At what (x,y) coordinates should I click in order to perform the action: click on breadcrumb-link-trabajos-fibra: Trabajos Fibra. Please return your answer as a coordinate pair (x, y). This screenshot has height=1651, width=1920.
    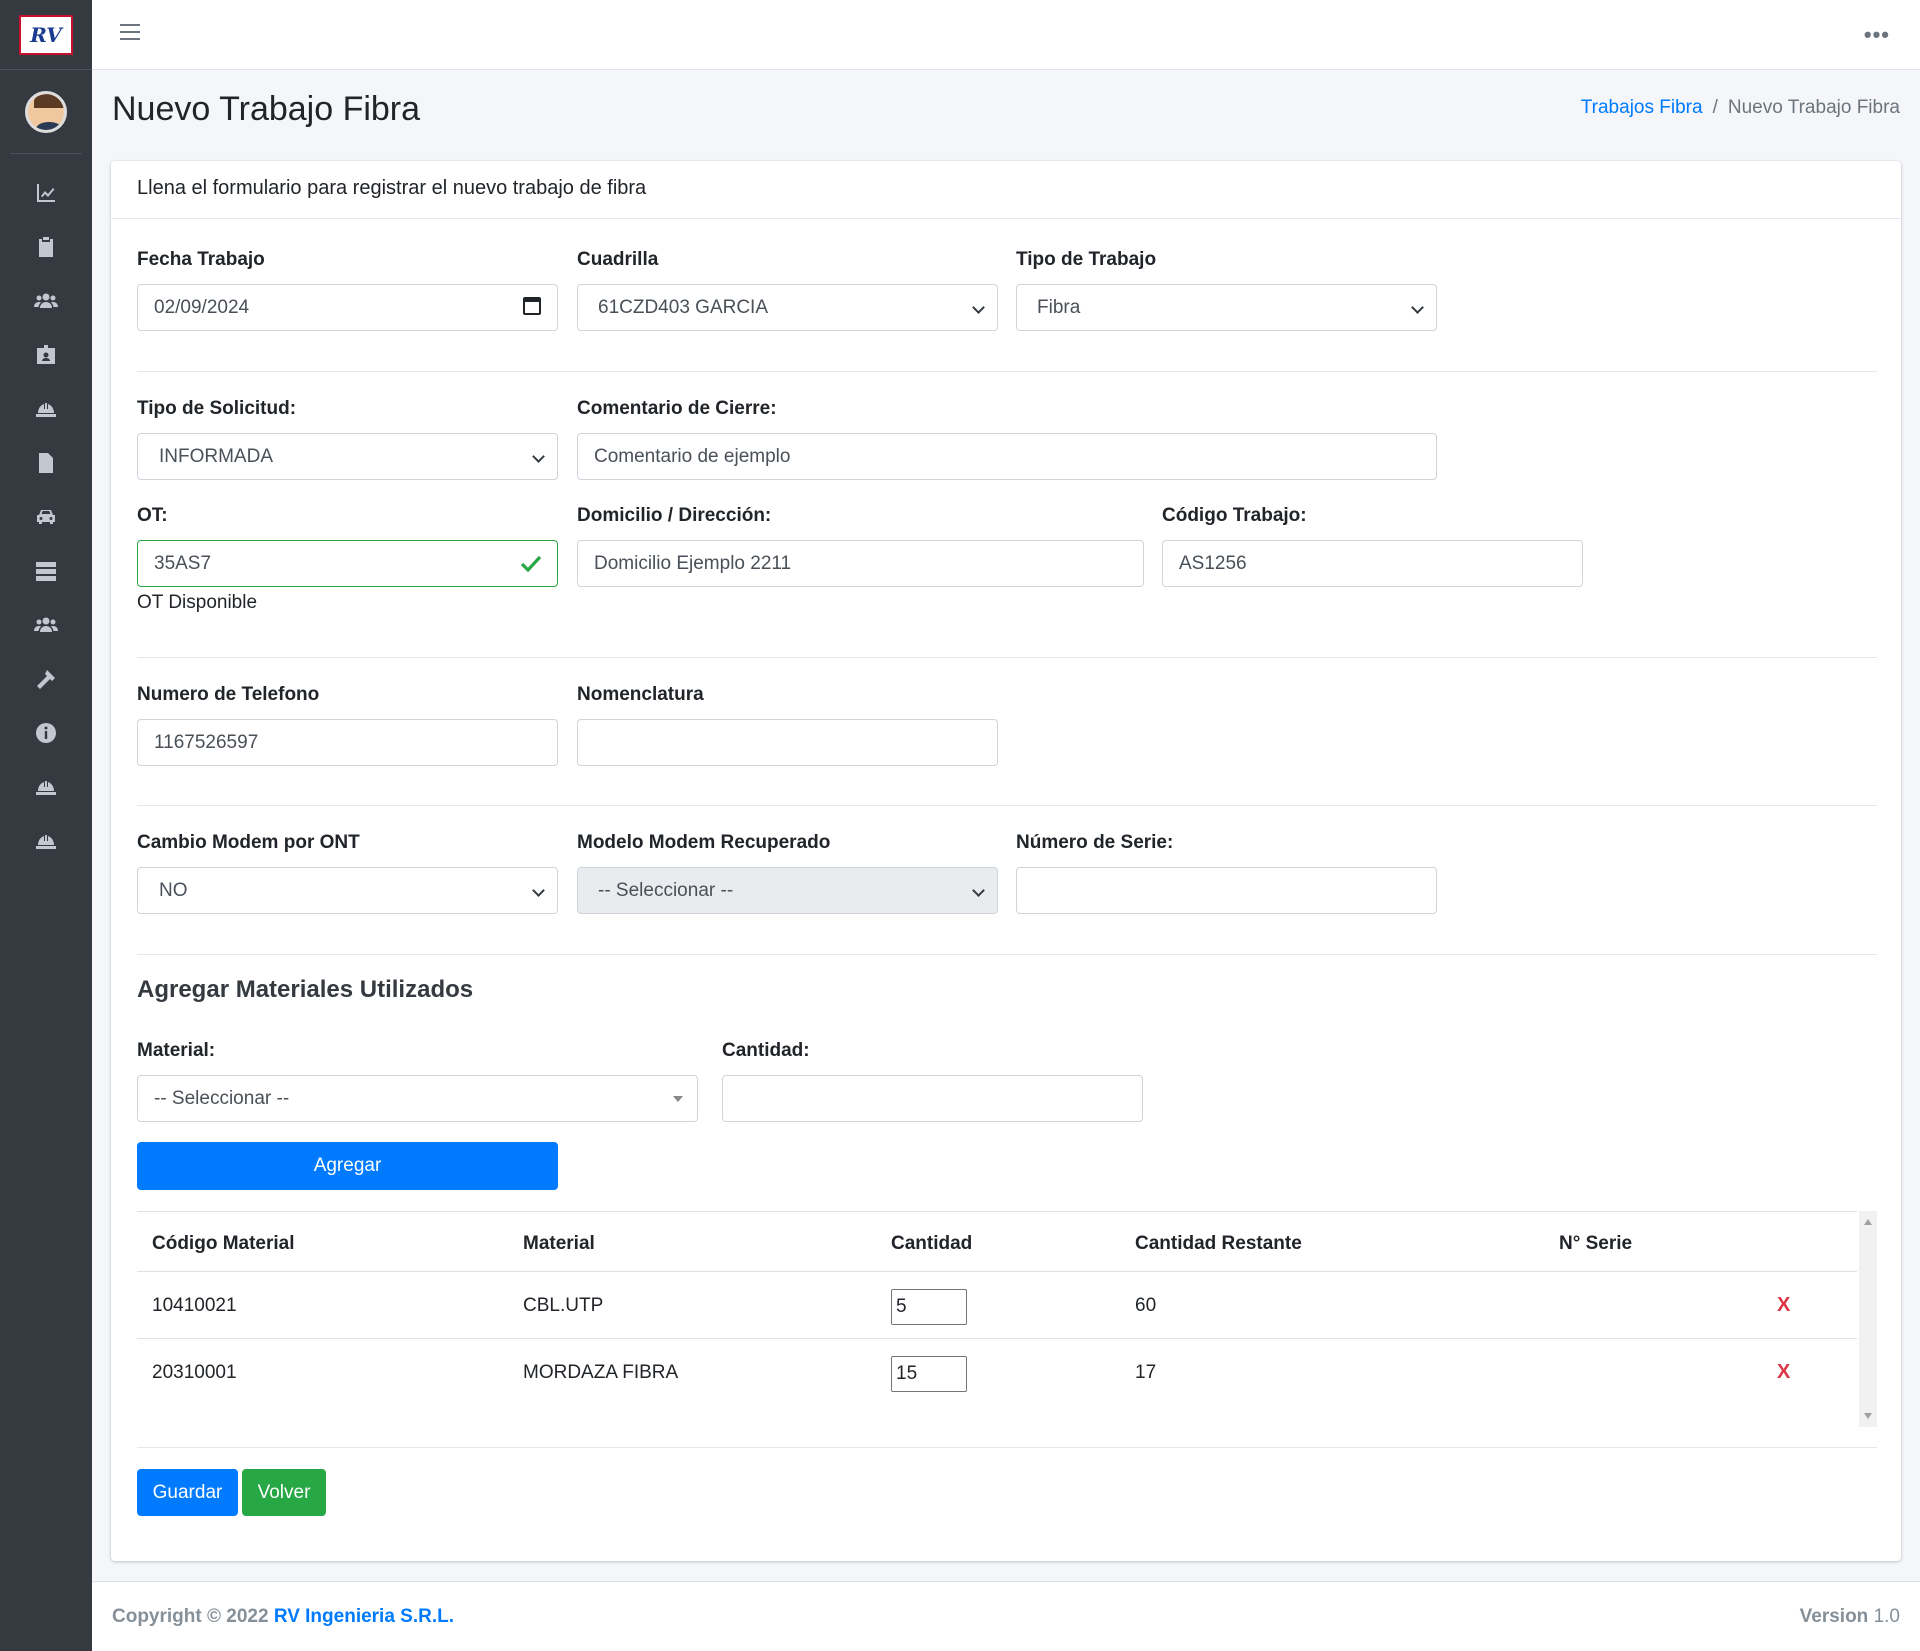
    Looking at the image, I should click on (1642, 107).